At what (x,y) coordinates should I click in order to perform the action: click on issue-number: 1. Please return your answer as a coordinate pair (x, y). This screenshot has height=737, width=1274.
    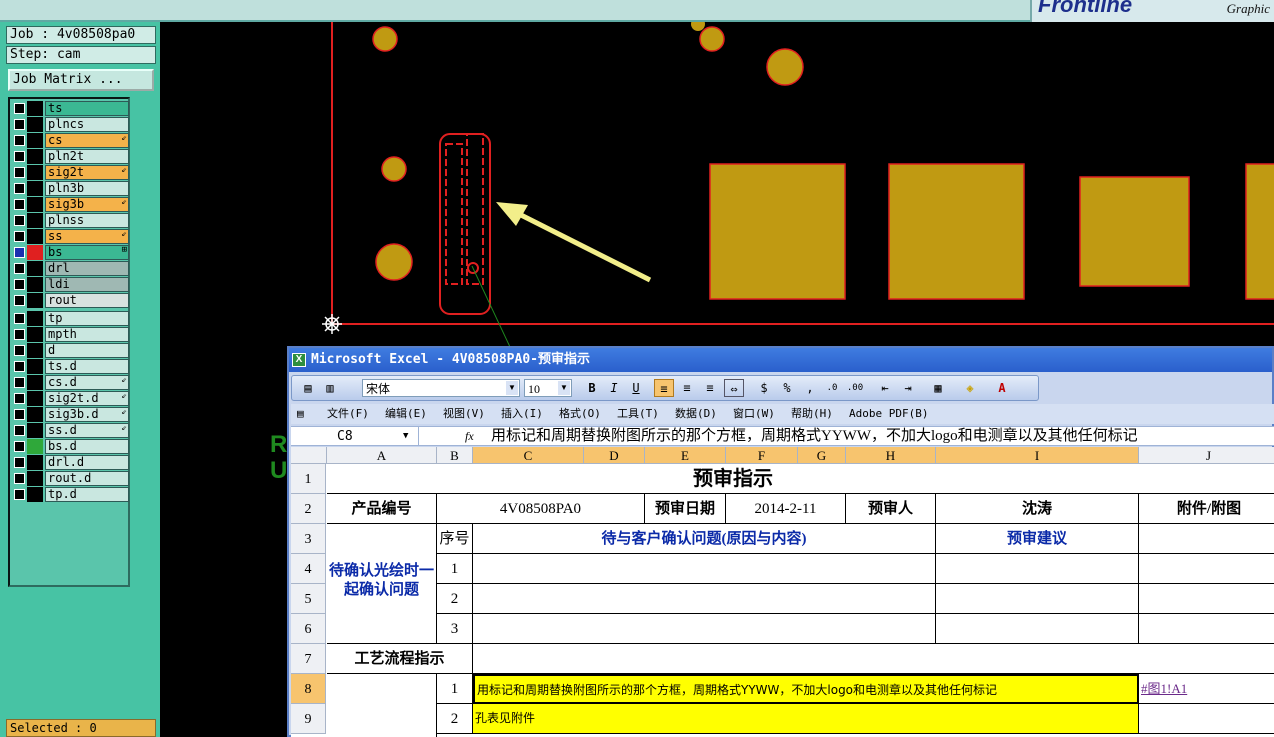
    Looking at the image, I should click on (455, 569).